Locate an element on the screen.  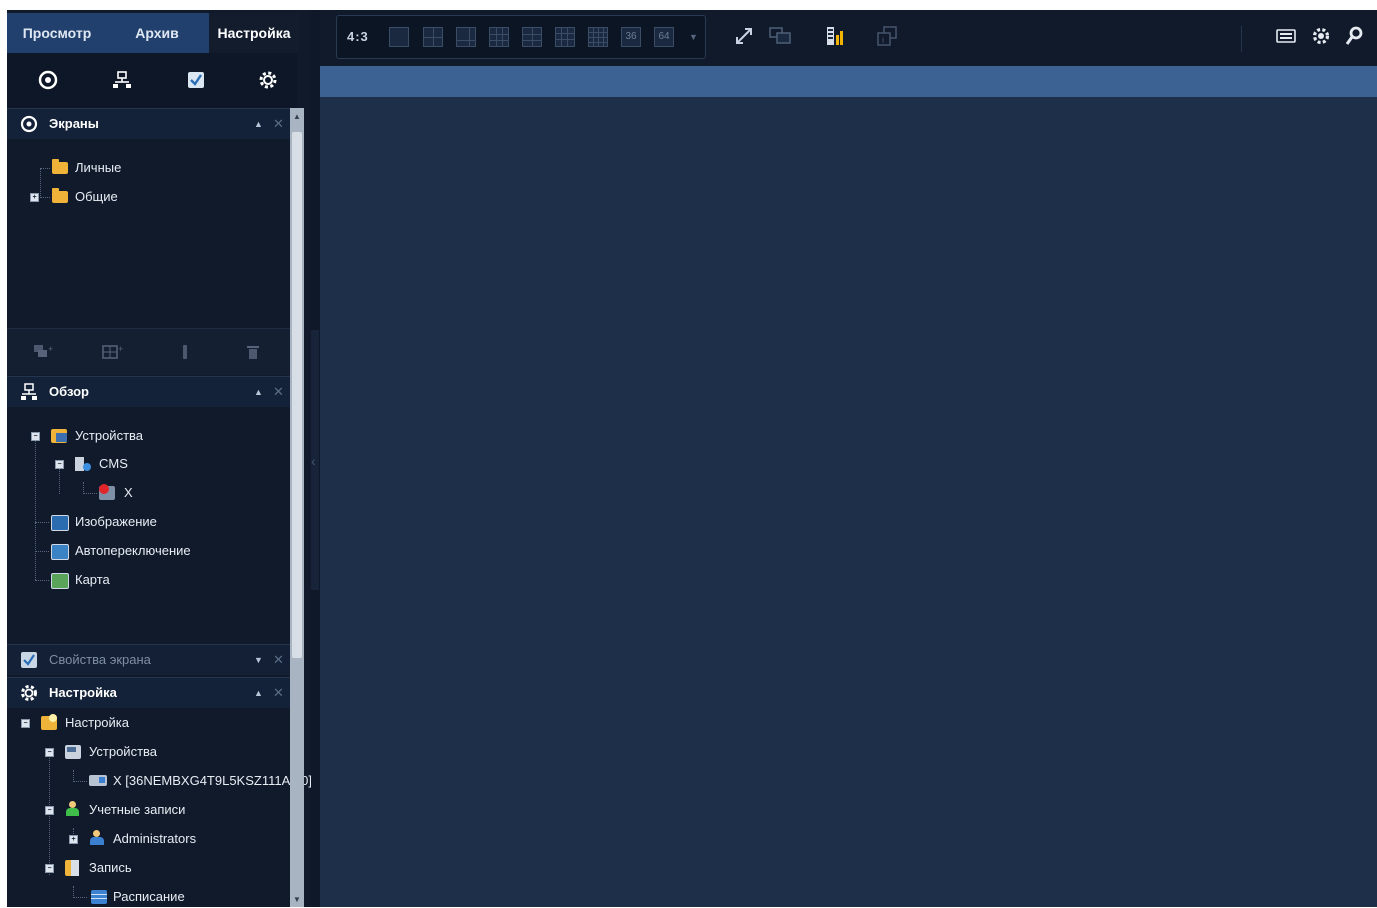
layout-10-button is located at coordinates (532, 37).